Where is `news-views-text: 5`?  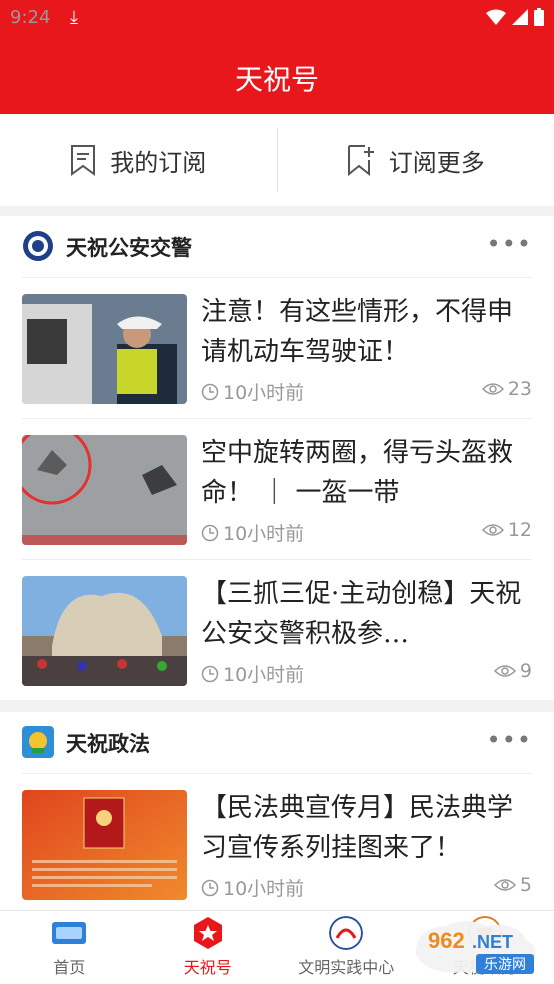 news-views-text: 5 is located at coordinates (525, 885).